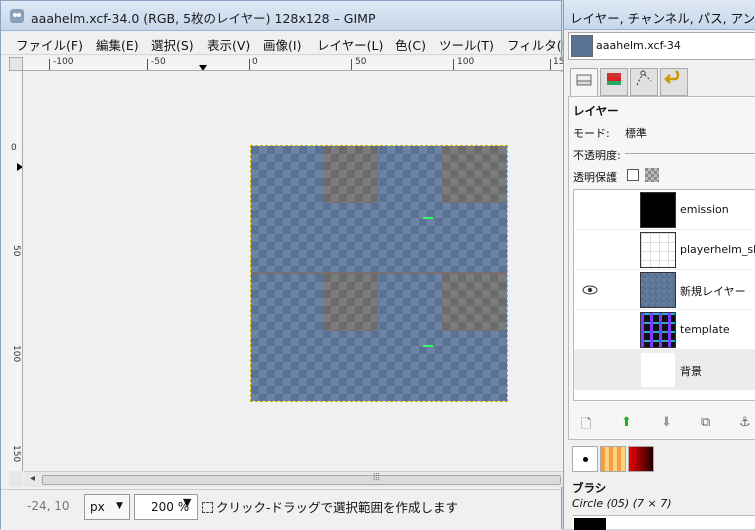  What do you see at coordinates (63, 62) in the screenshot?
I see `ruler-label: -100` at bounding box center [63, 62].